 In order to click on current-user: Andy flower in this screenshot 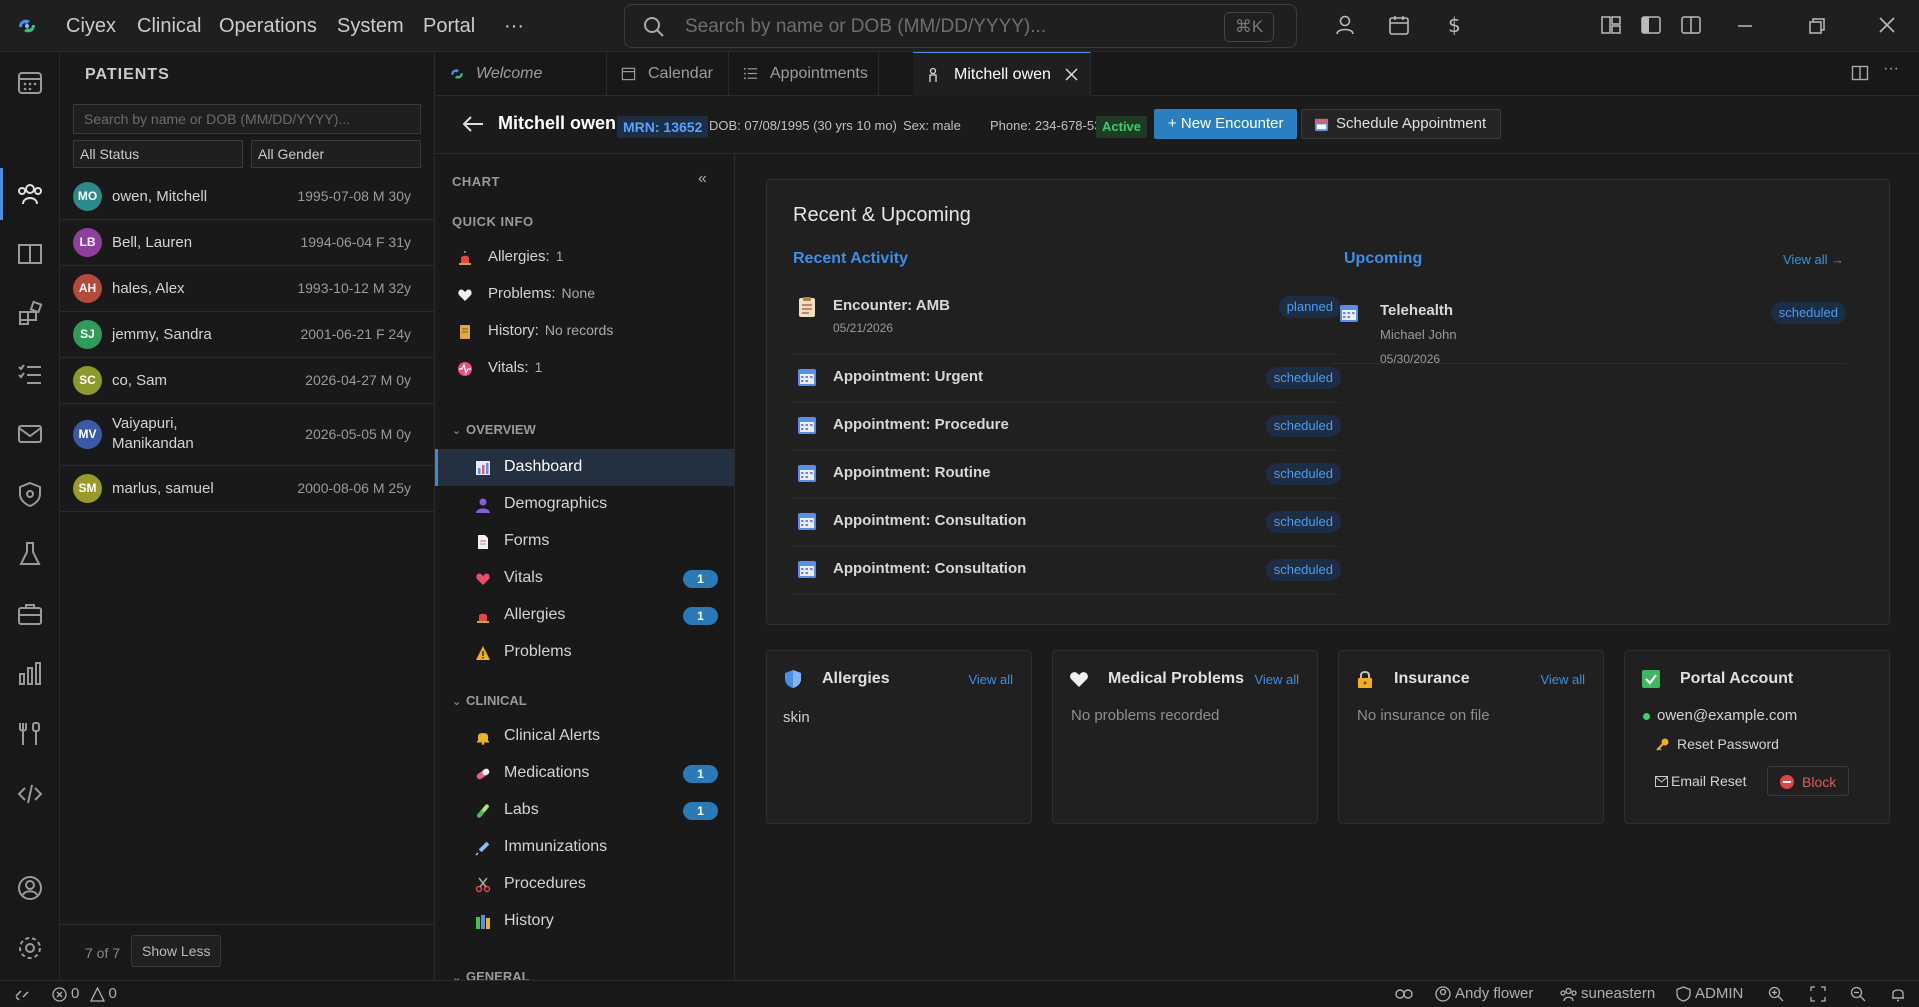, I will do `click(1484, 994)`.